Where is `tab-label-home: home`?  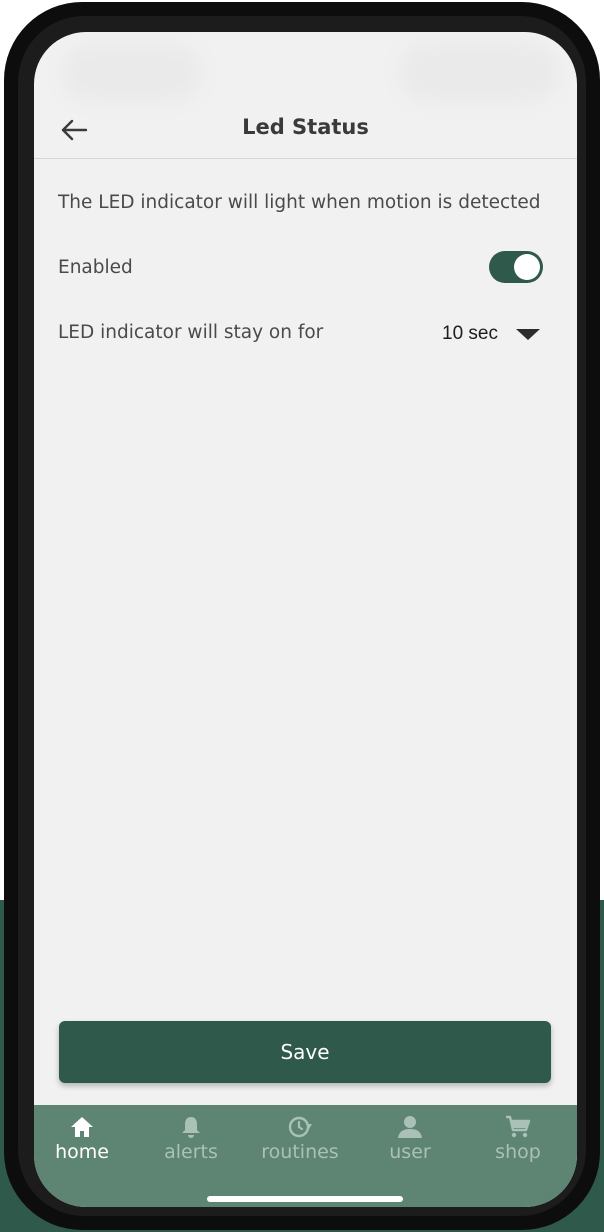
tab-label-home: home is located at coordinates (82, 1152).